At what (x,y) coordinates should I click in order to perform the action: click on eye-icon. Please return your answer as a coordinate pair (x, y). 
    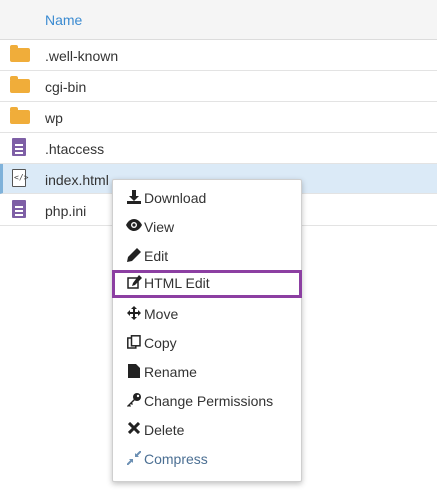
    Looking at the image, I should click on (134, 227).